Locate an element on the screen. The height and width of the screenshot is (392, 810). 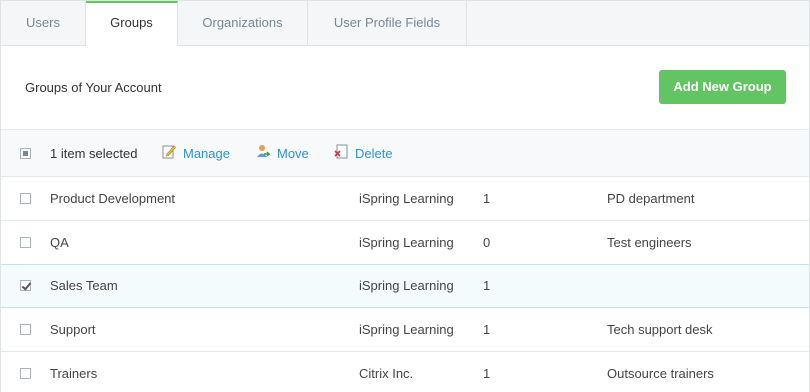
group-description: Tech support desk is located at coordinates (660, 329).